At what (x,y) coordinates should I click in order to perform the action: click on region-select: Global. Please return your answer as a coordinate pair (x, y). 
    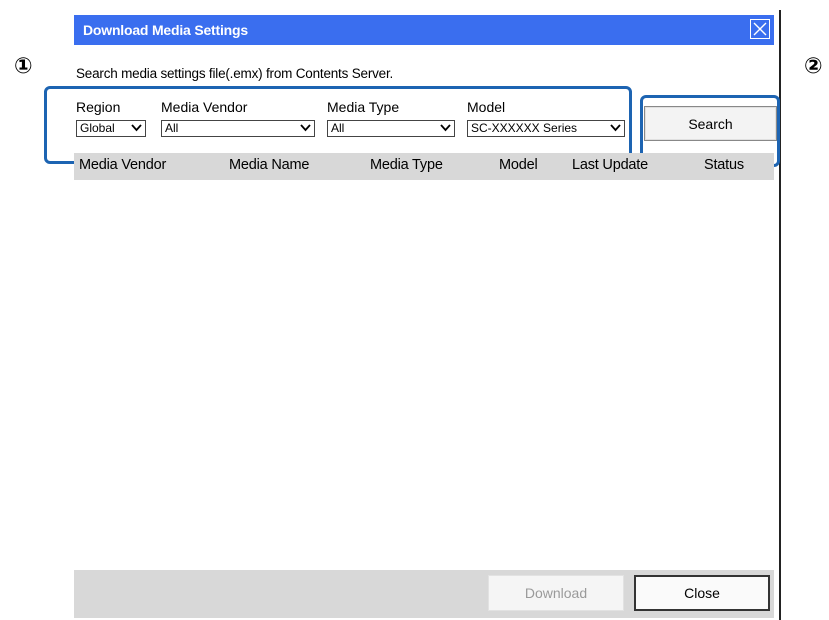
    Looking at the image, I should click on (111, 128).